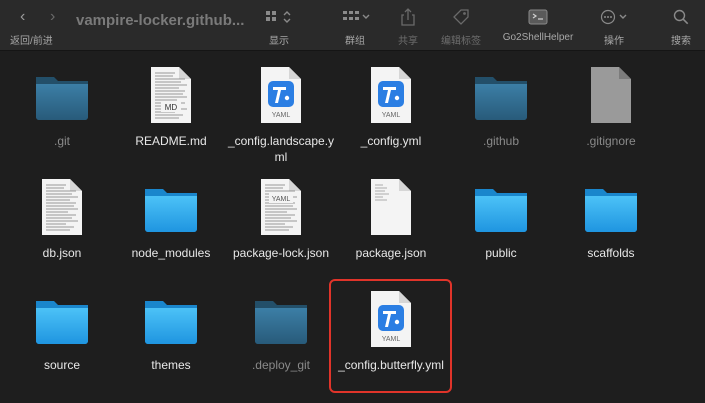  Describe the element at coordinates (52, 17) in the screenshot. I see `chevron-right-icon: ›` at that location.